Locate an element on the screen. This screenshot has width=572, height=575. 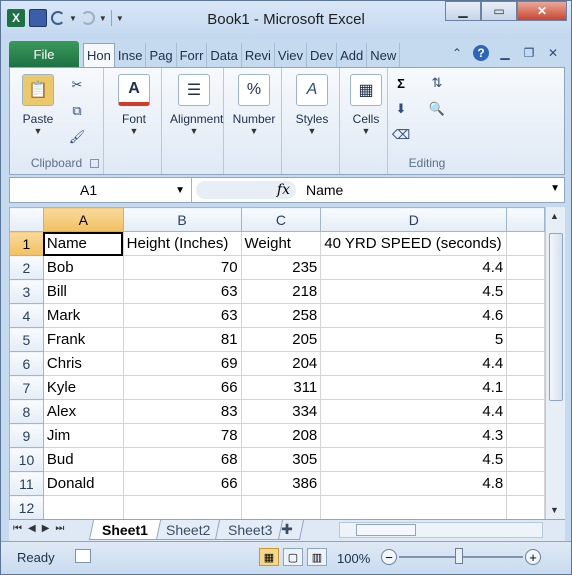
cell: Kyle is located at coordinates (83, 387).